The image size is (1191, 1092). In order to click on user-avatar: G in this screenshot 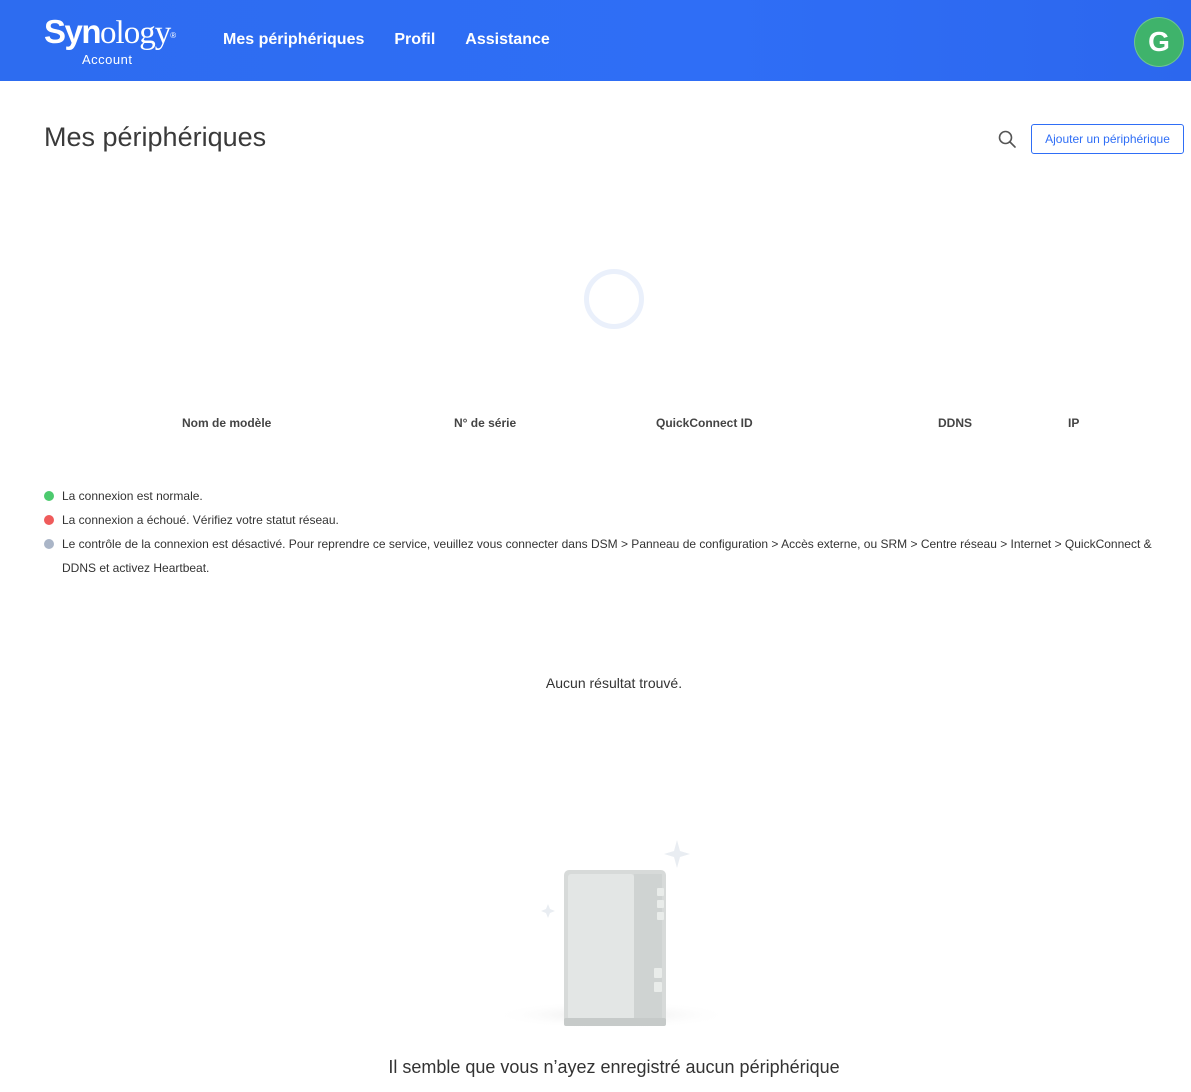, I will do `click(1159, 42)`.